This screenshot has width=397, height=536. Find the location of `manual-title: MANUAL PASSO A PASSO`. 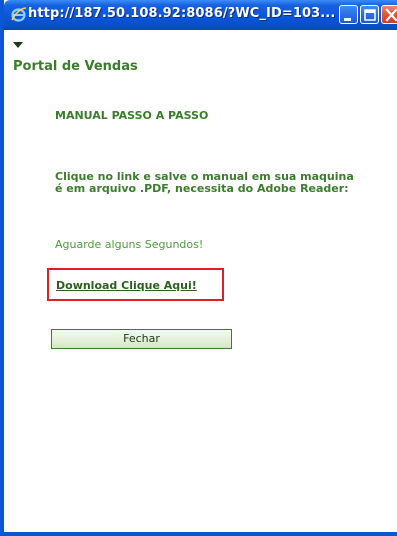

manual-title: MANUAL PASSO A PASSO is located at coordinates (132, 115).